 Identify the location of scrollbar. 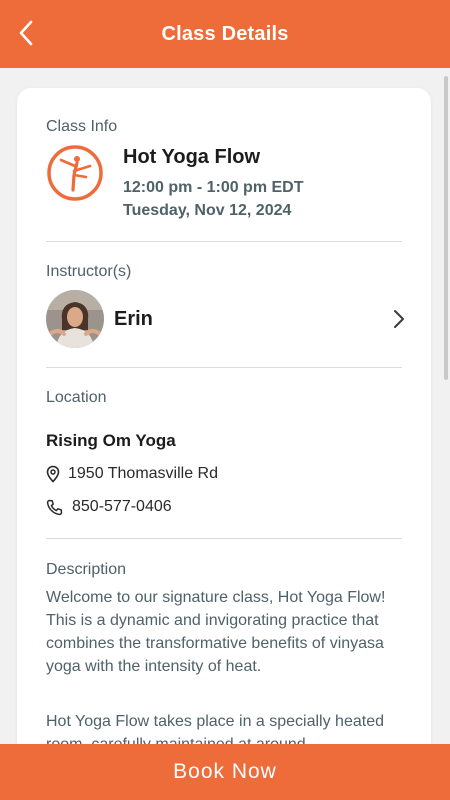
(446, 228).